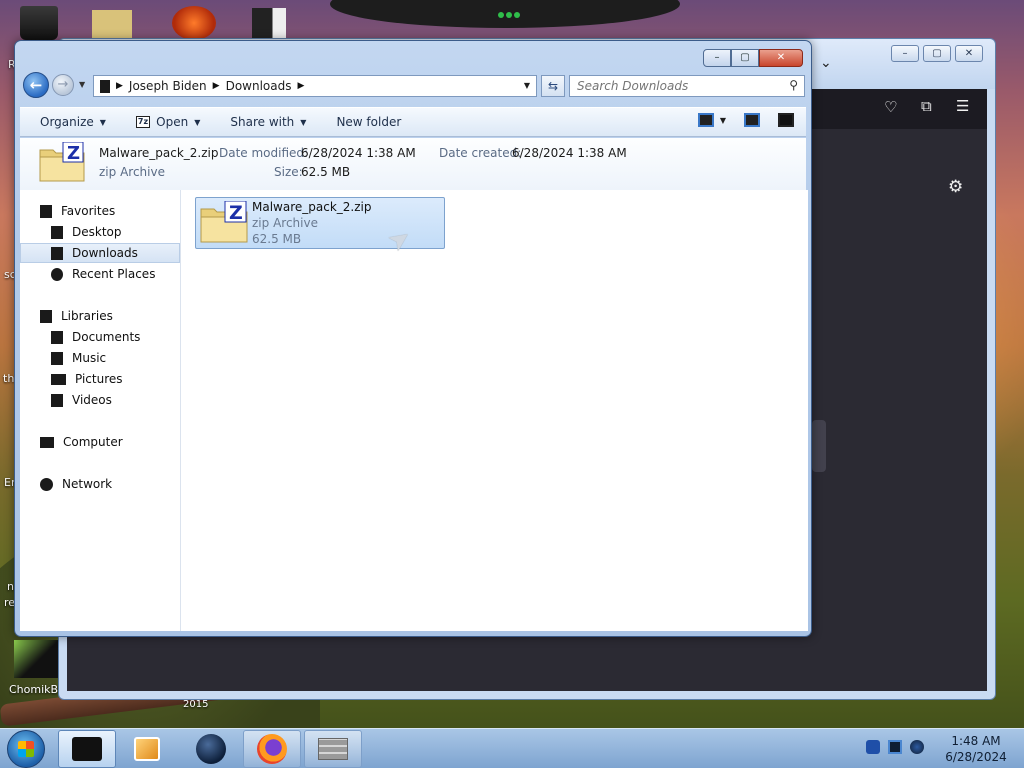 Image resolution: width=1024 pixels, height=768 pixels. I want to click on taskbar-firefox-button, so click(272, 749).